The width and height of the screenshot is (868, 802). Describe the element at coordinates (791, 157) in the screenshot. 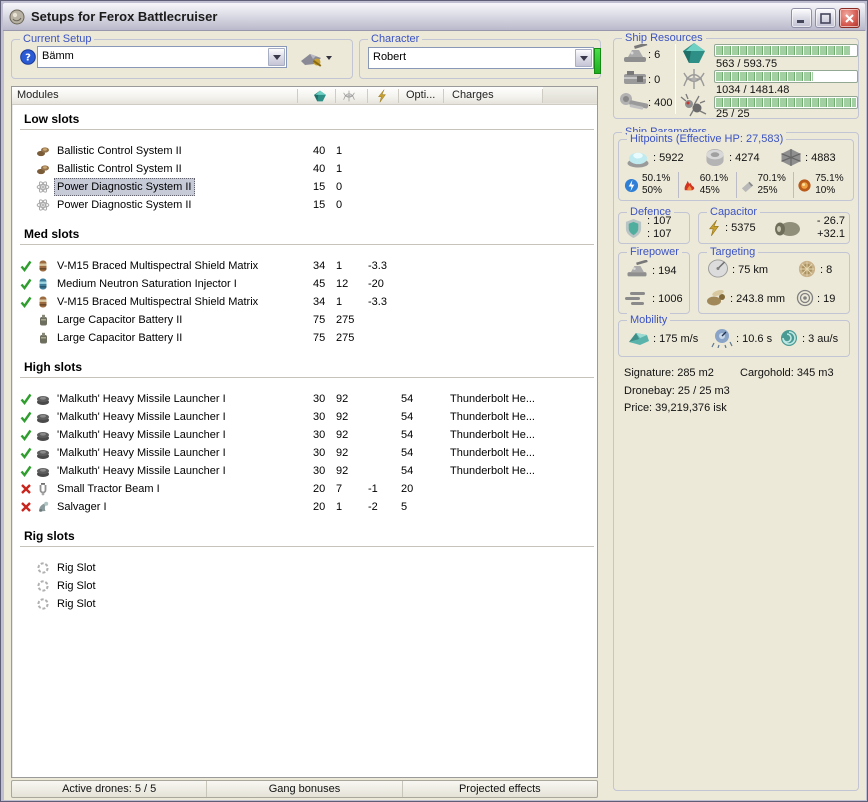

I see `structure-hp-icon` at that location.